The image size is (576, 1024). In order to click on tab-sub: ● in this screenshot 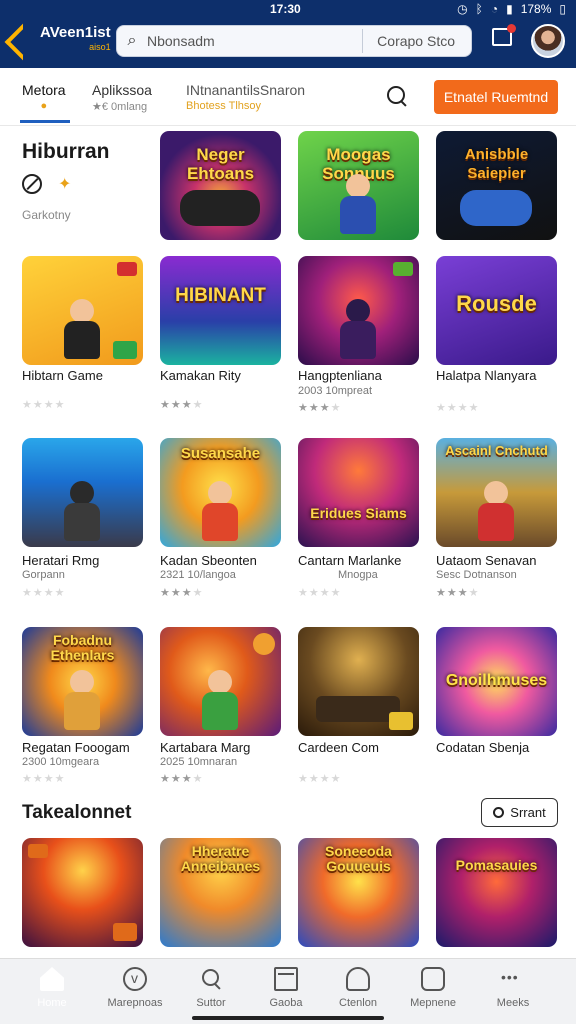, I will do `click(44, 106)`.